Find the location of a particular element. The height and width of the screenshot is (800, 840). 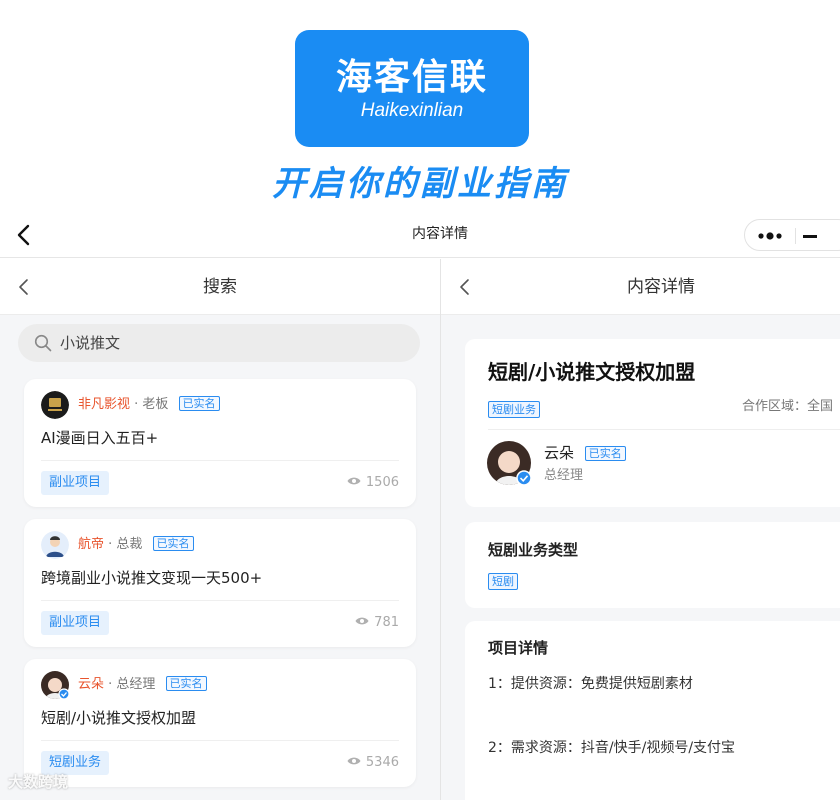

search-pane-title: 搜索 is located at coordinates (220, 287).